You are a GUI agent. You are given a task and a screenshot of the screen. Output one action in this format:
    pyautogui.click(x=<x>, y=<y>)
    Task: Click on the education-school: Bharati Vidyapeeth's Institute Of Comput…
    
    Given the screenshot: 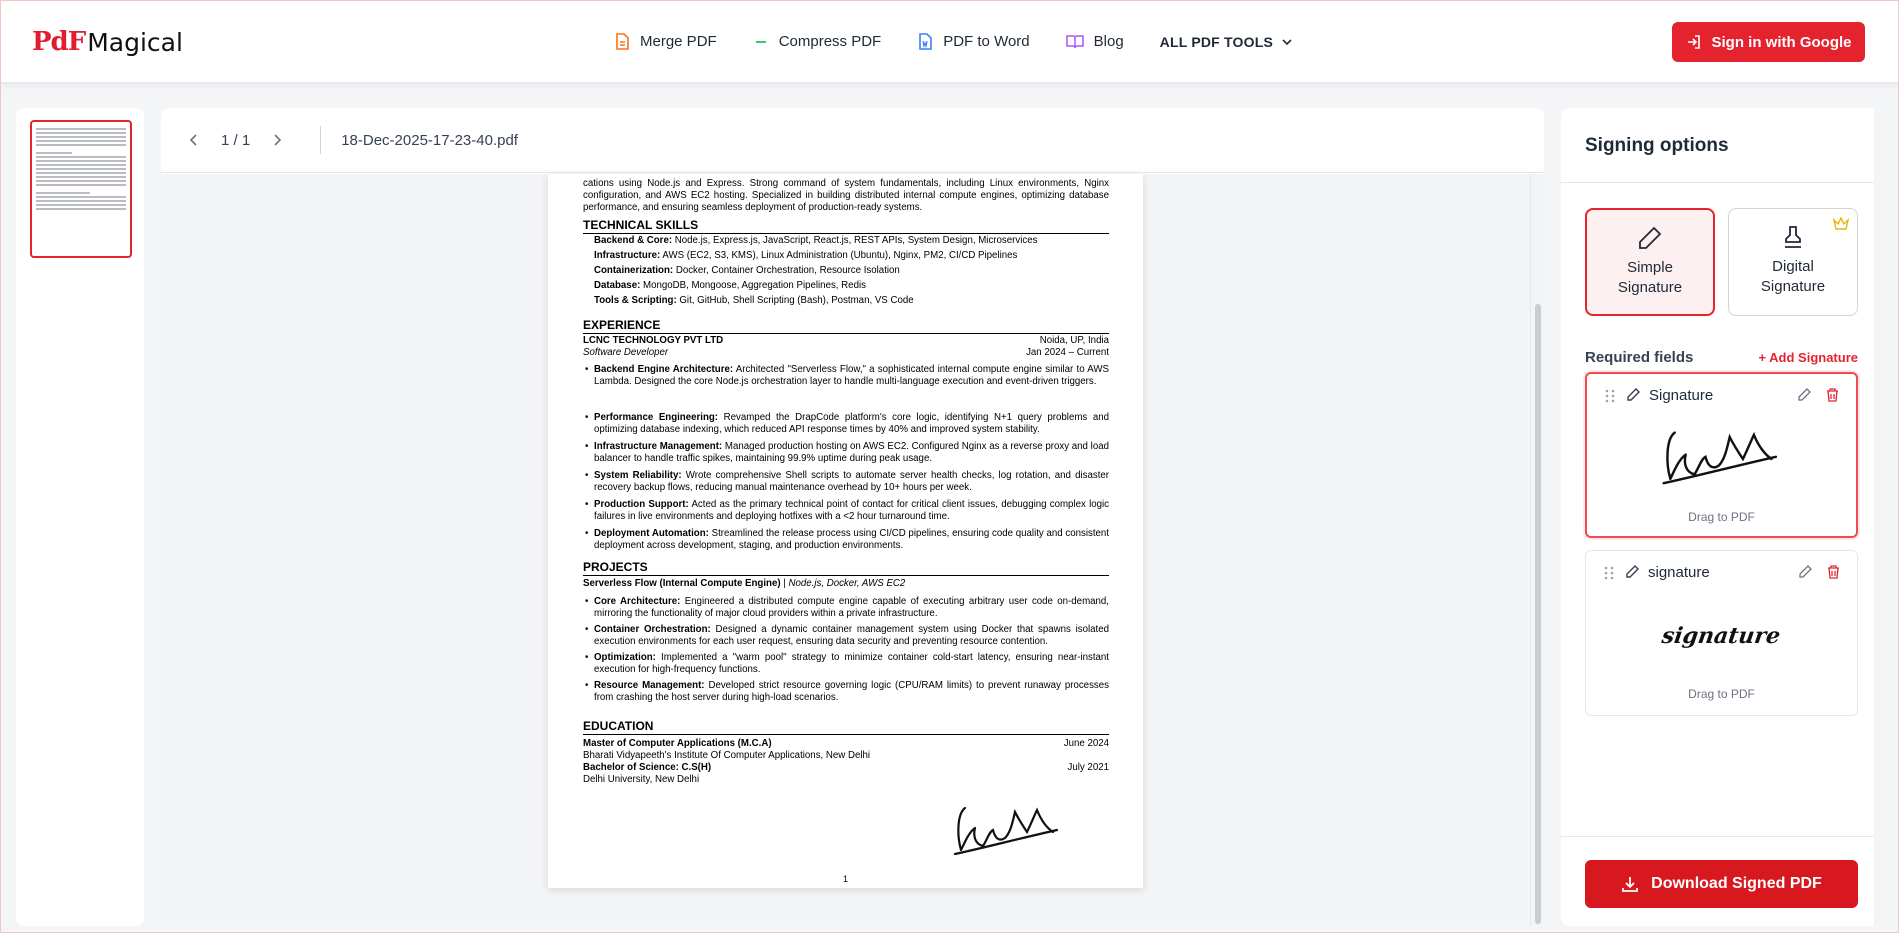 What is the action you would take?
    pyautogui.click(x=727, y=755)
    